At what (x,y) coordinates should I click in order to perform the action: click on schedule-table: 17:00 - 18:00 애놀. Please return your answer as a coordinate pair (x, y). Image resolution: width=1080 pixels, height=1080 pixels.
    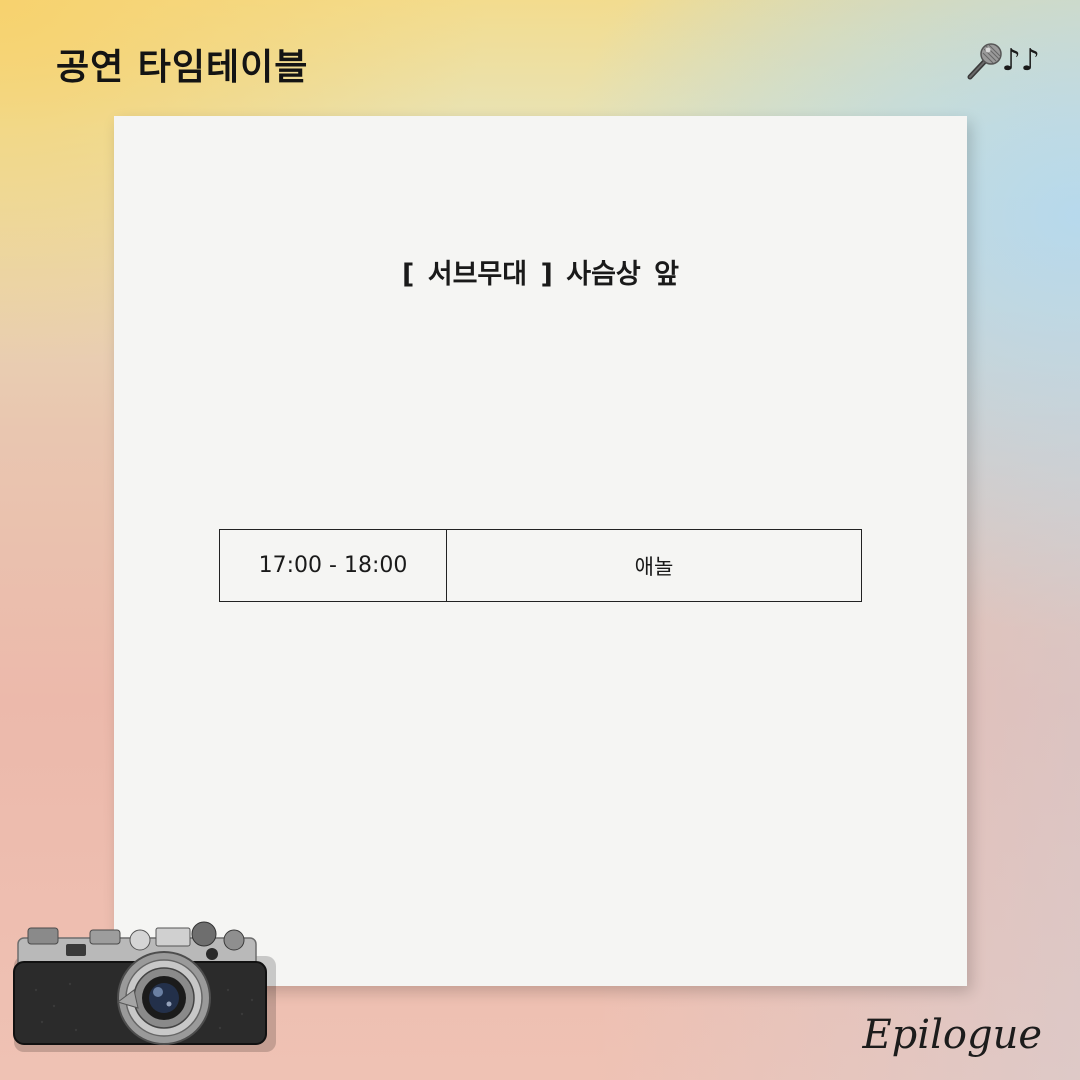
    Looking at the image, I should click on (540, 565).